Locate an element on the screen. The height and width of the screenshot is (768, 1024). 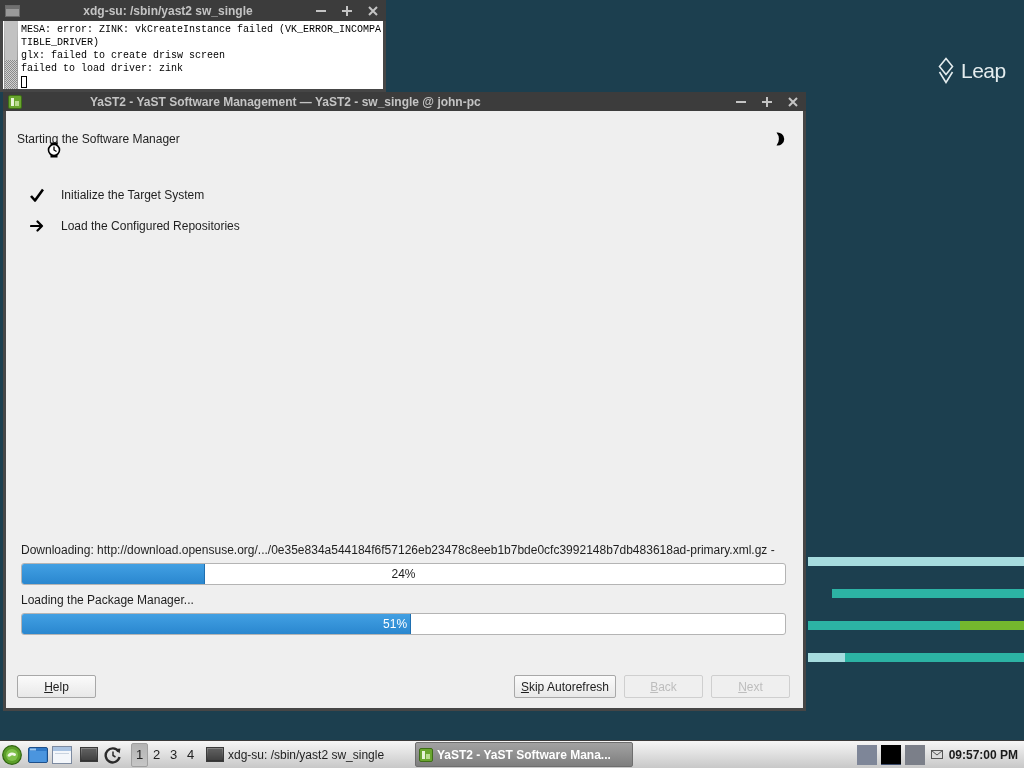
taskbar-task-button: xdg-su: /sbin/yast2 sw_single is located at coordinates (300, 754).